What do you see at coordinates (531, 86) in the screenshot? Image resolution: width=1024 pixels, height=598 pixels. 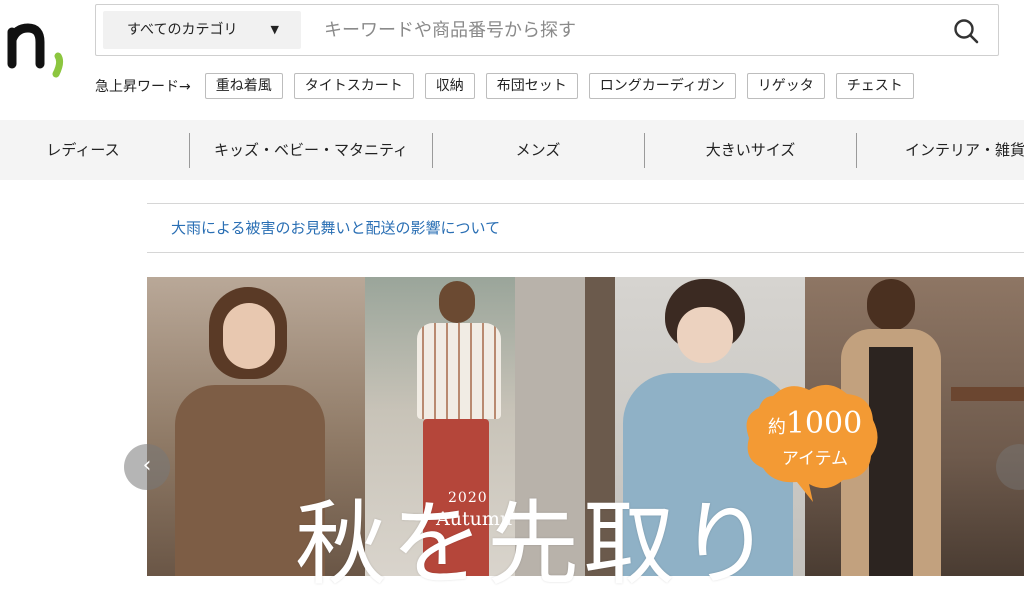 I see `trending-tag: 布団セット` at bounding box center [531, 86].